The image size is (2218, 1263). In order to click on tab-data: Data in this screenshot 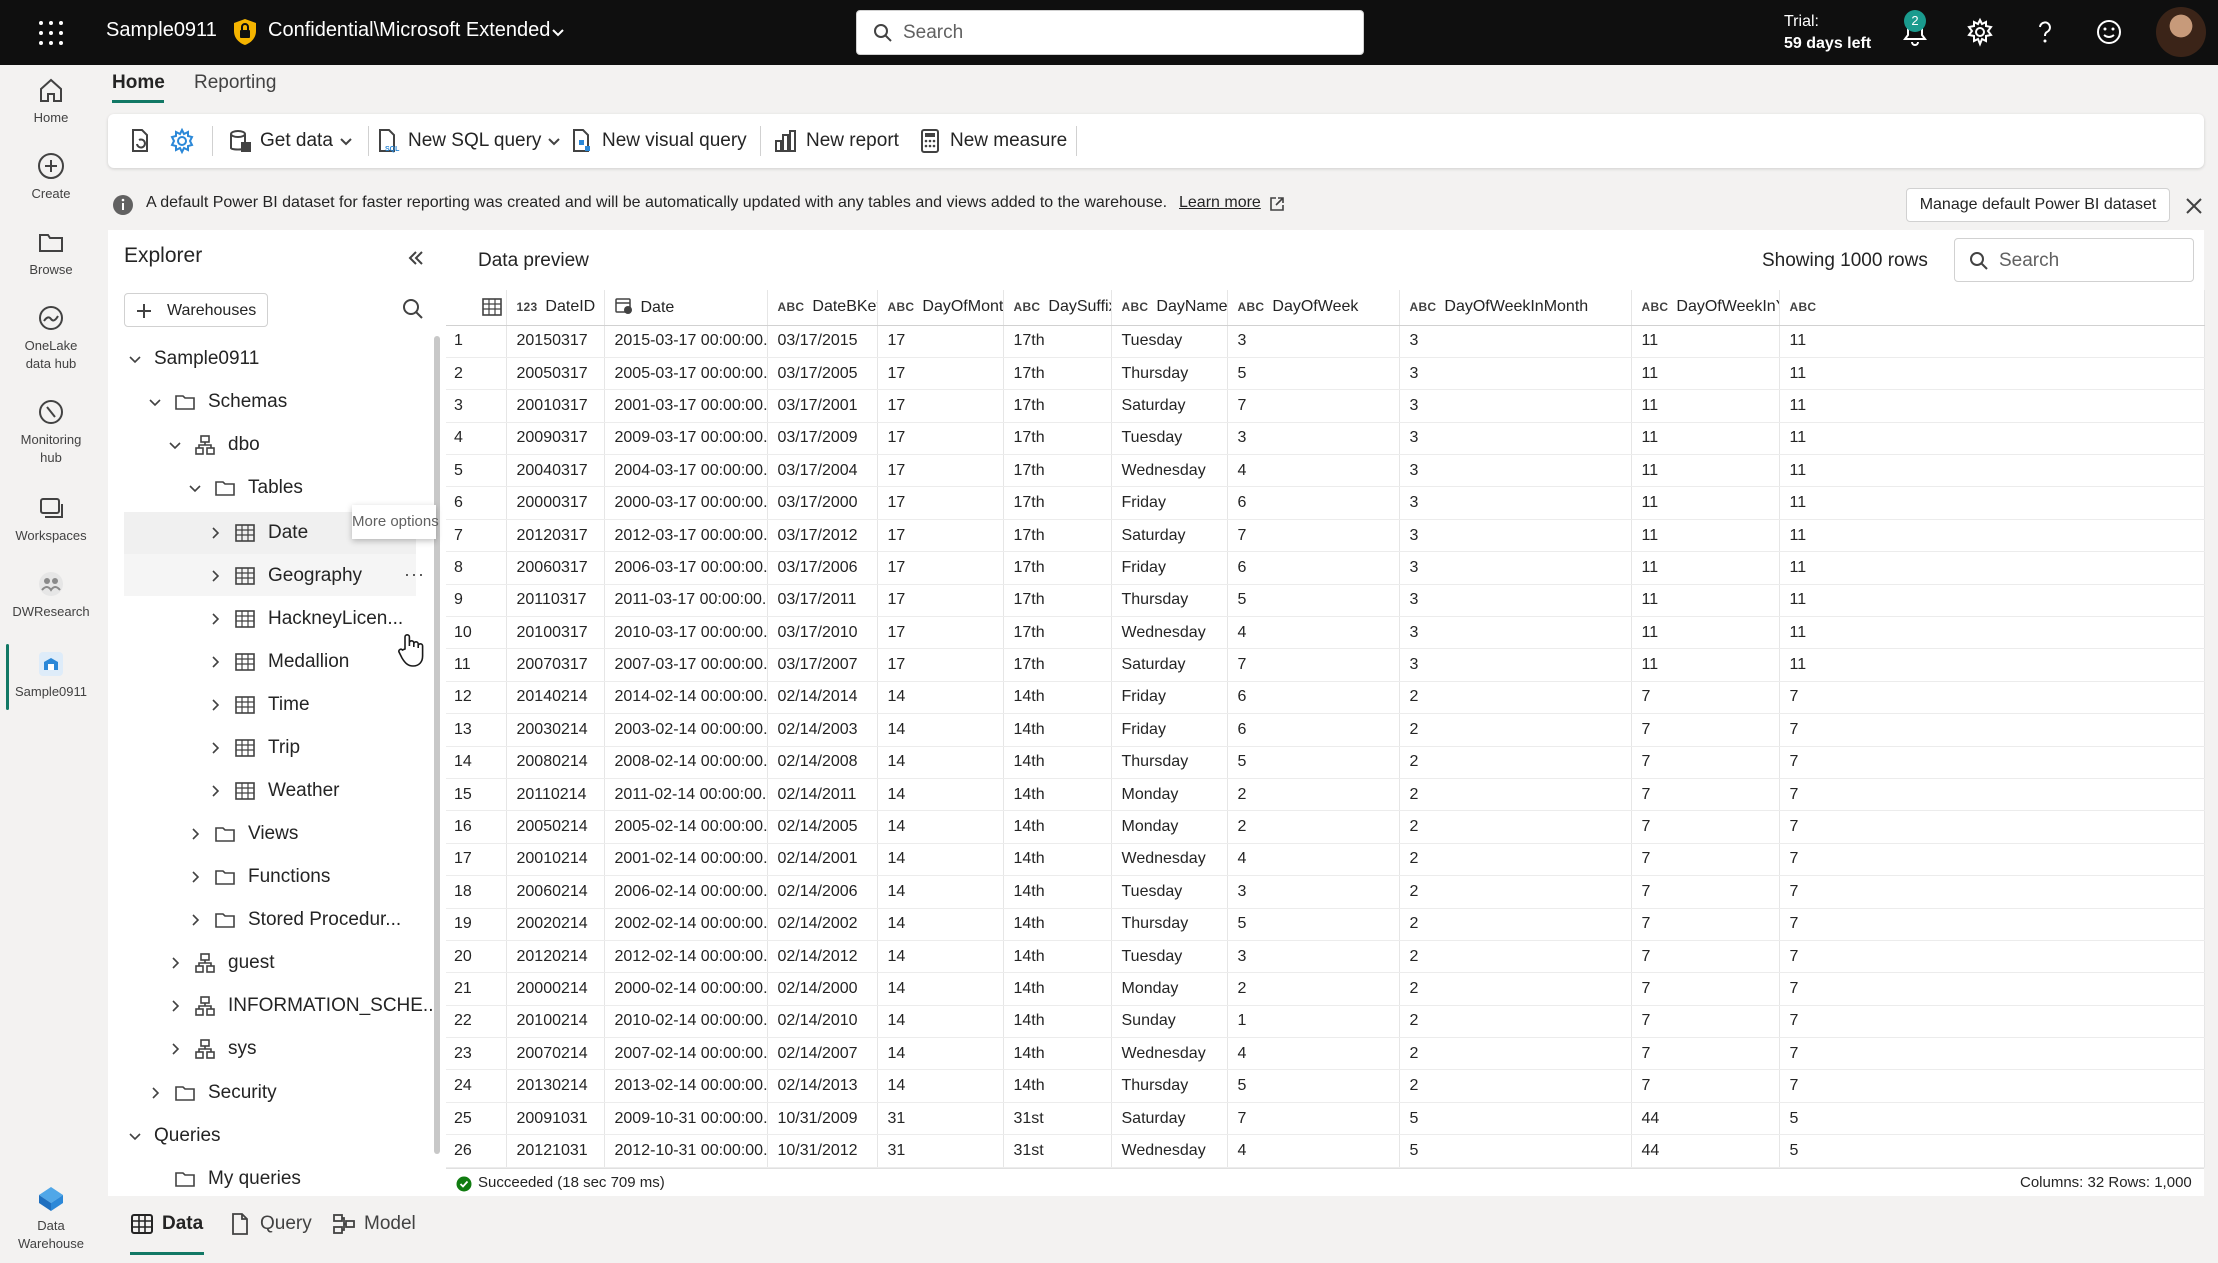, I will do `click(166, 1224)`.